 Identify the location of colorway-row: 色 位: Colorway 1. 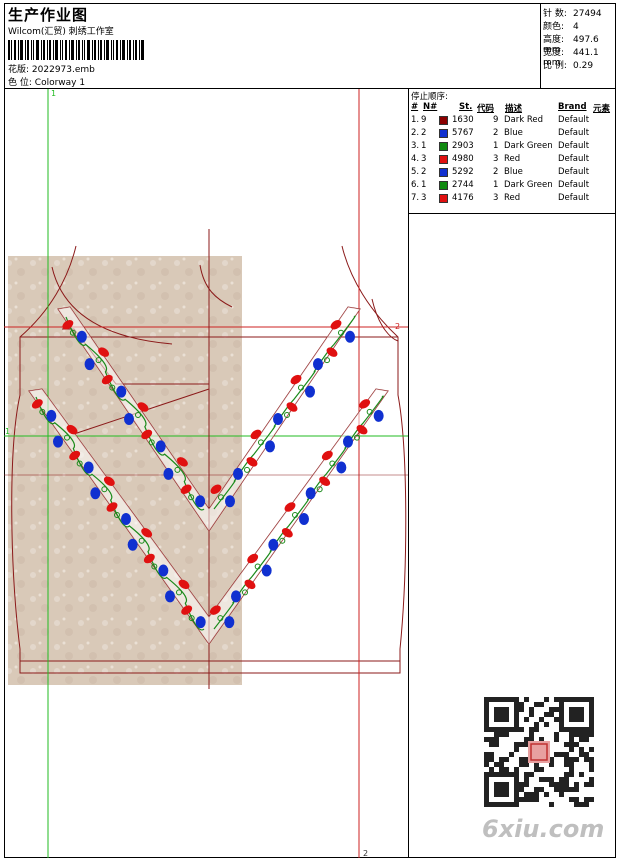
(46, 81).